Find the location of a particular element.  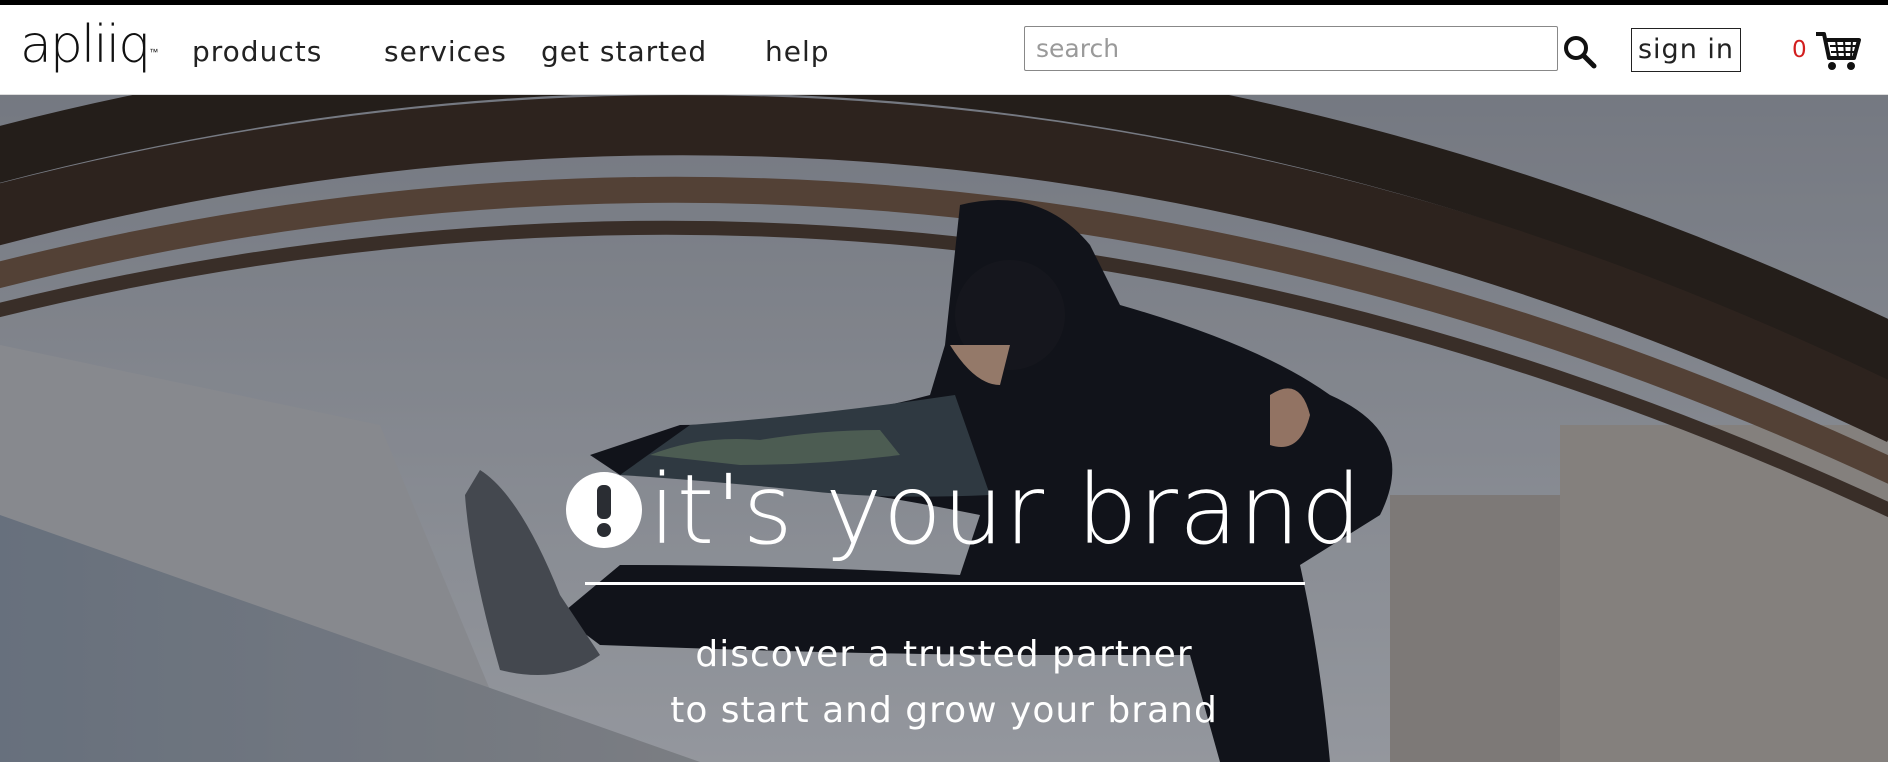

nav-products: products is located at coordinates (257, 51).